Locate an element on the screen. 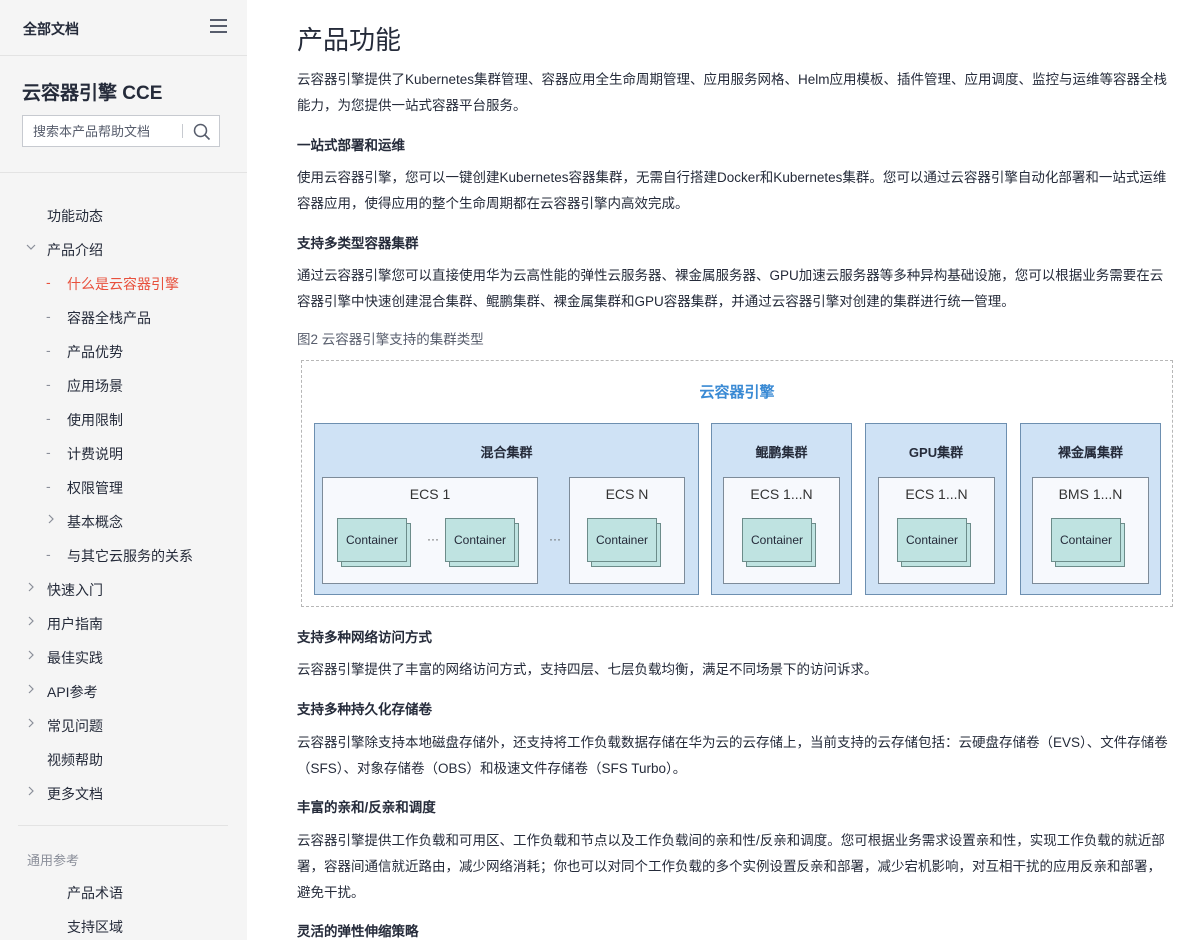 The width and height of the screenshot is (1200, 940). nav-item-label: 产品介绍 is located at coordinates (75, 250).